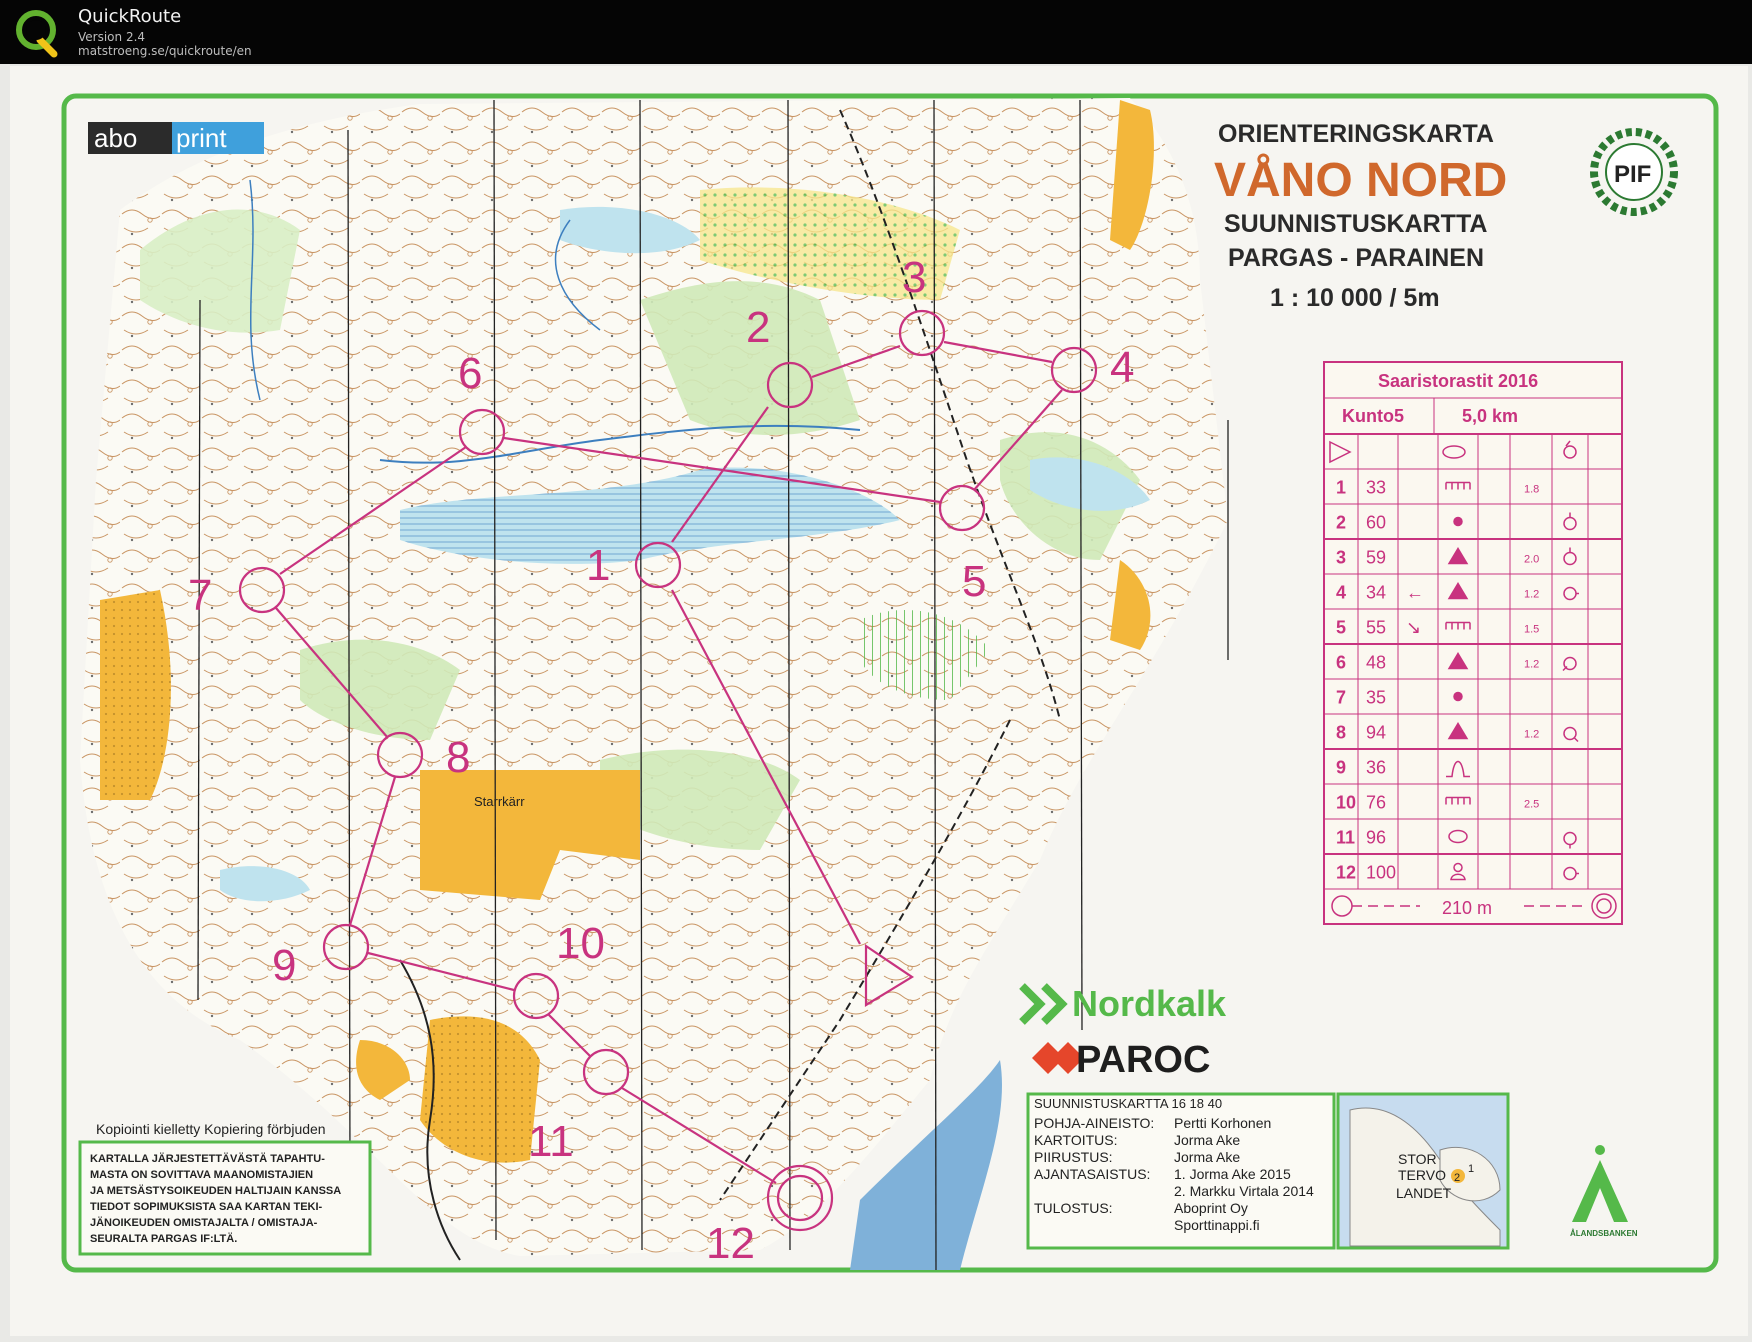  Describe the element at coordinates (1092, 1174) in the screenshot. I see `credit-label: AJANTASAISTUS:` at that location.